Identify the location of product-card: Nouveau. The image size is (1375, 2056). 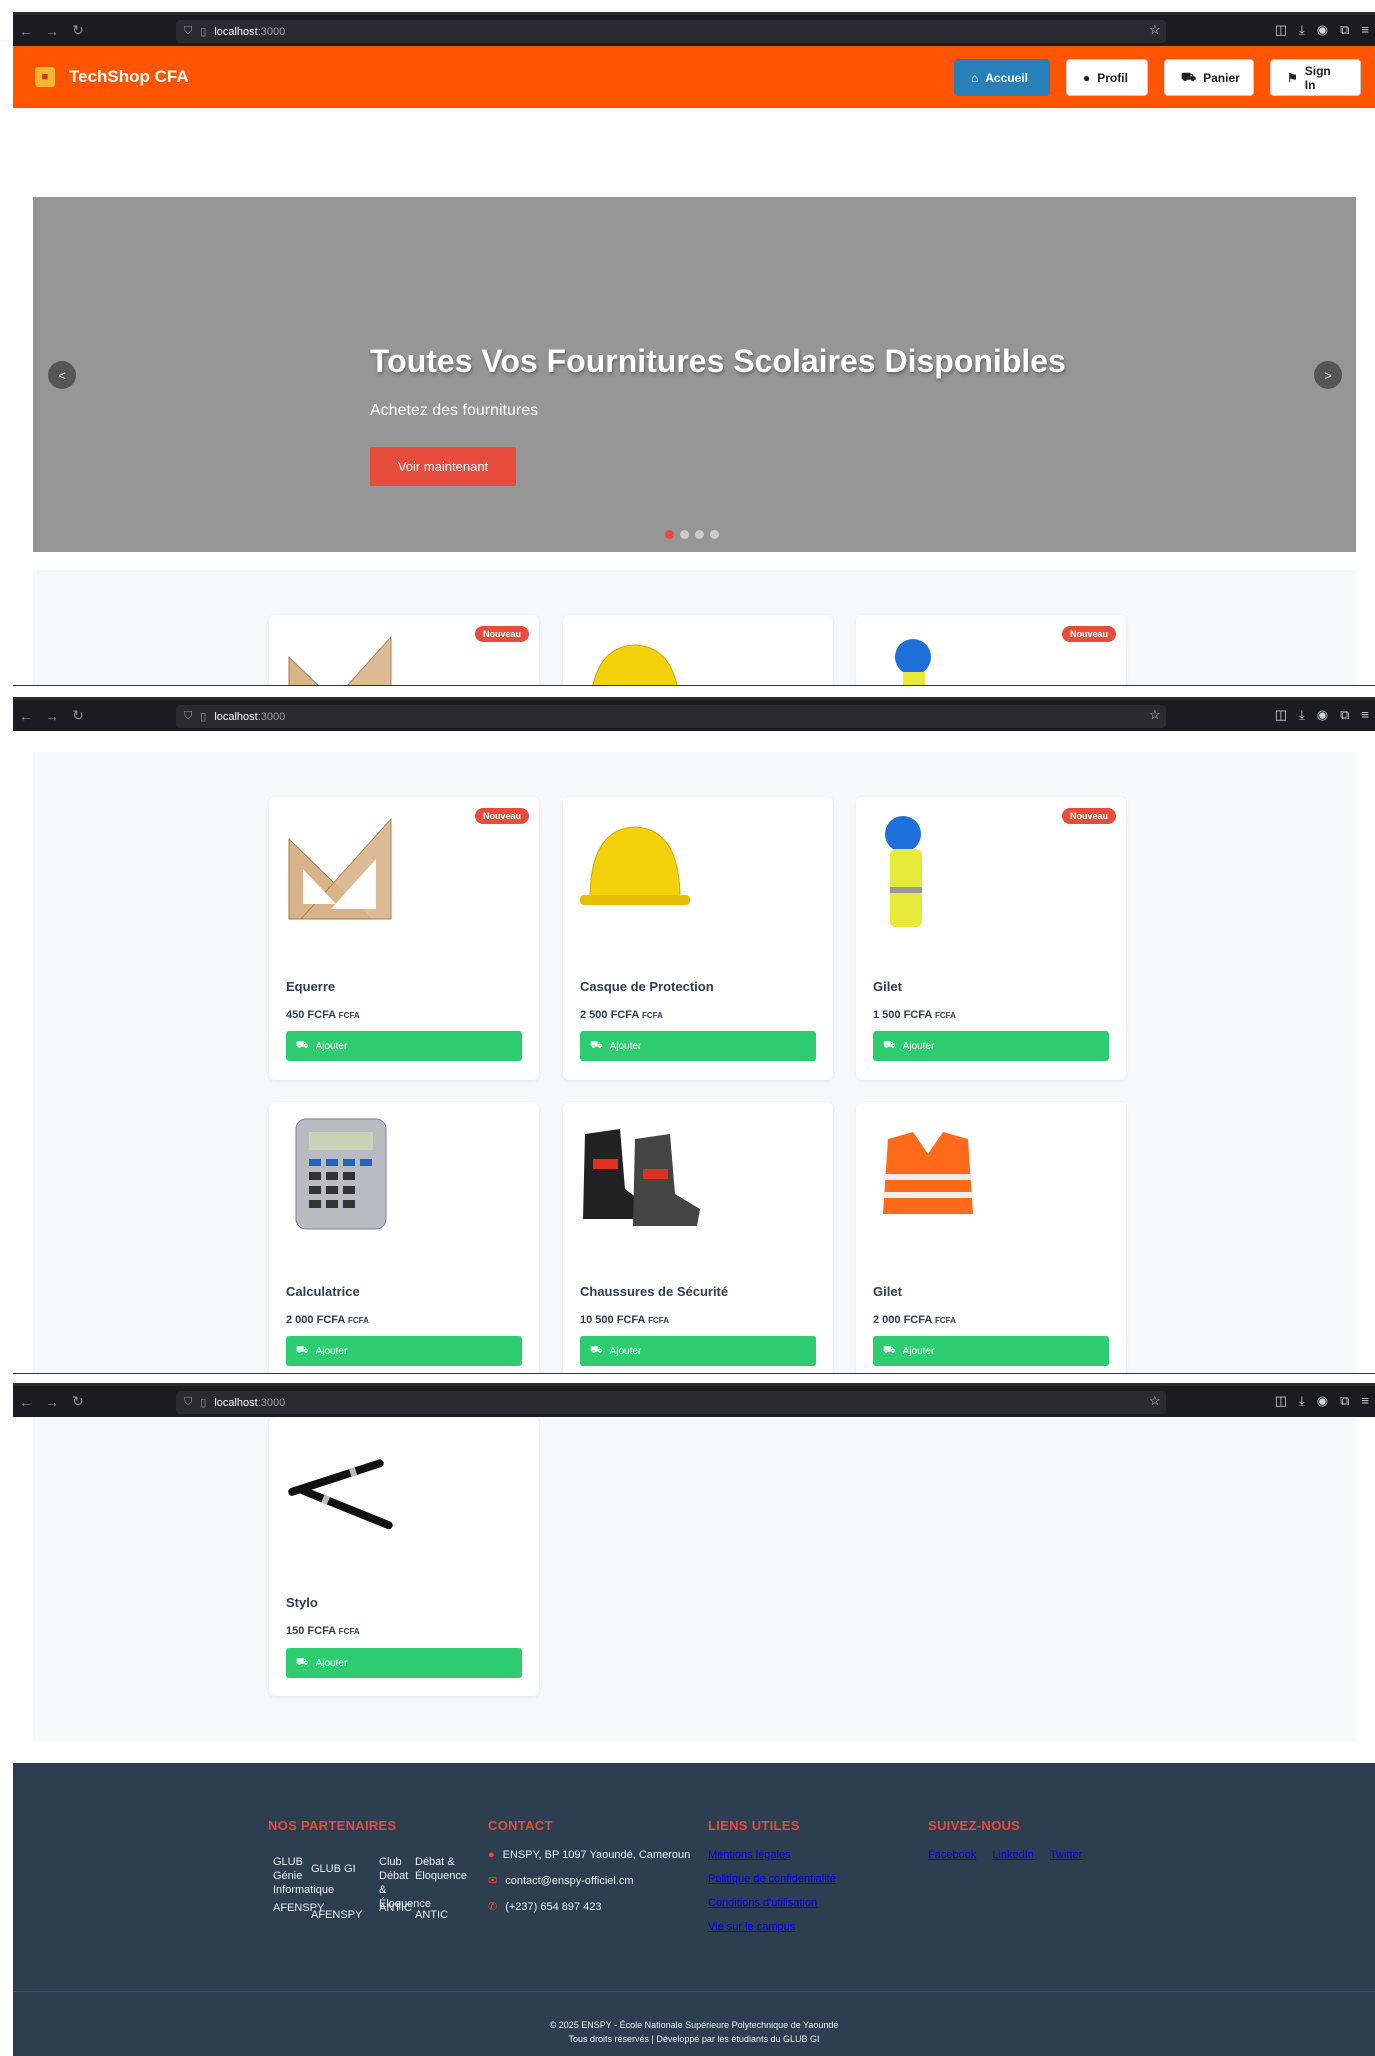
(991, 650).